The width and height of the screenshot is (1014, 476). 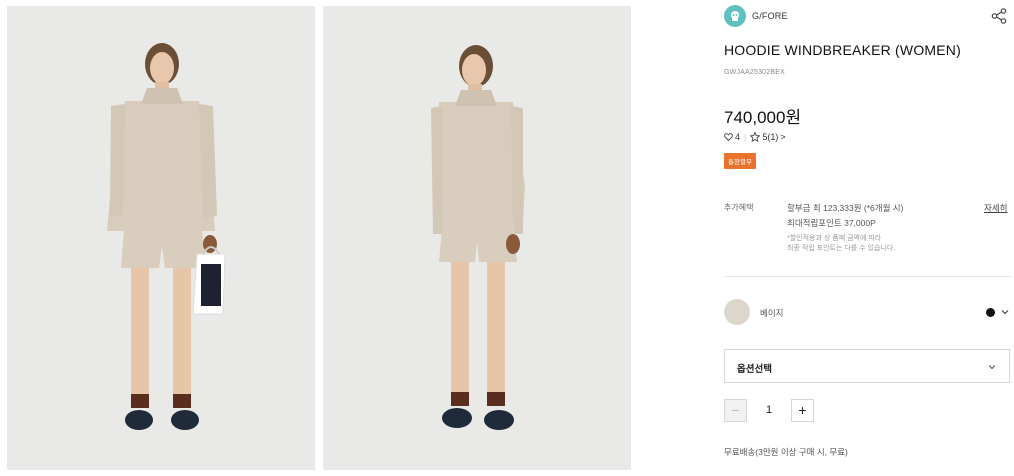 I want to click on rating-value: 5(1), so click(x=770, y=137).